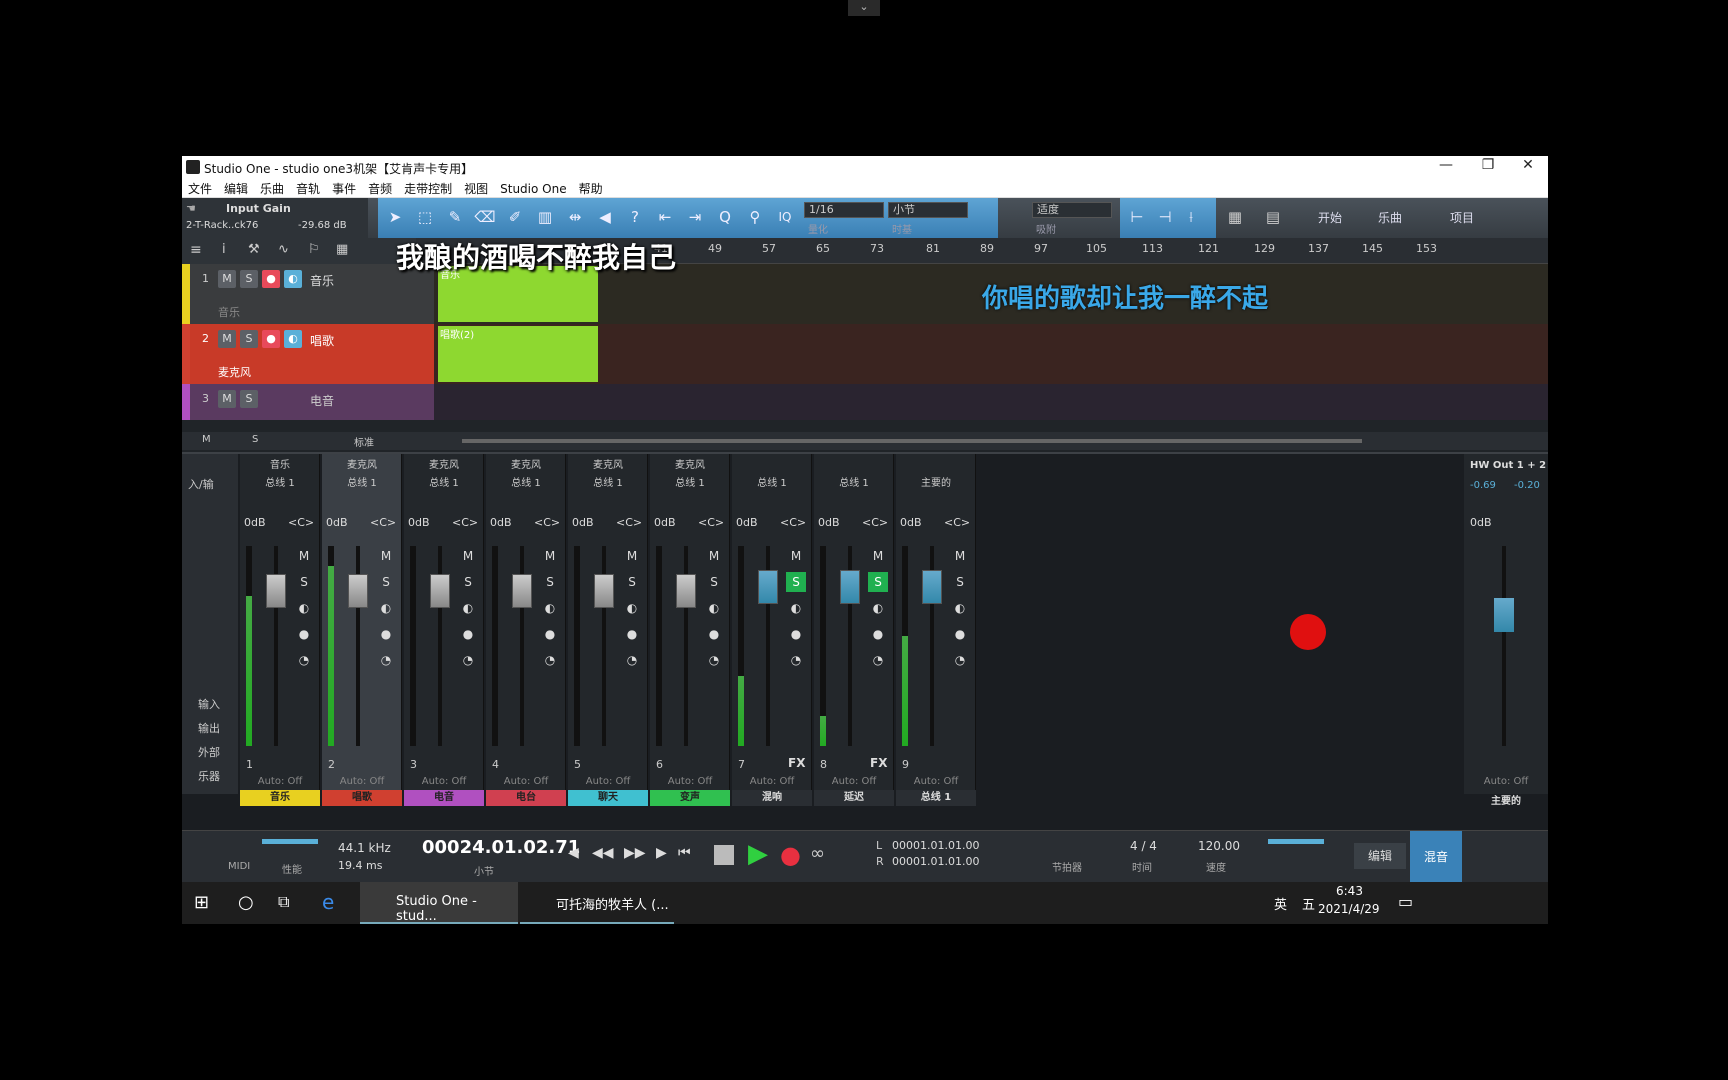  What do you see at coordinates (635, 853) in the screenshot?
I see `fast-forward-icon: ▶▶` at bounding box center [635, 853].